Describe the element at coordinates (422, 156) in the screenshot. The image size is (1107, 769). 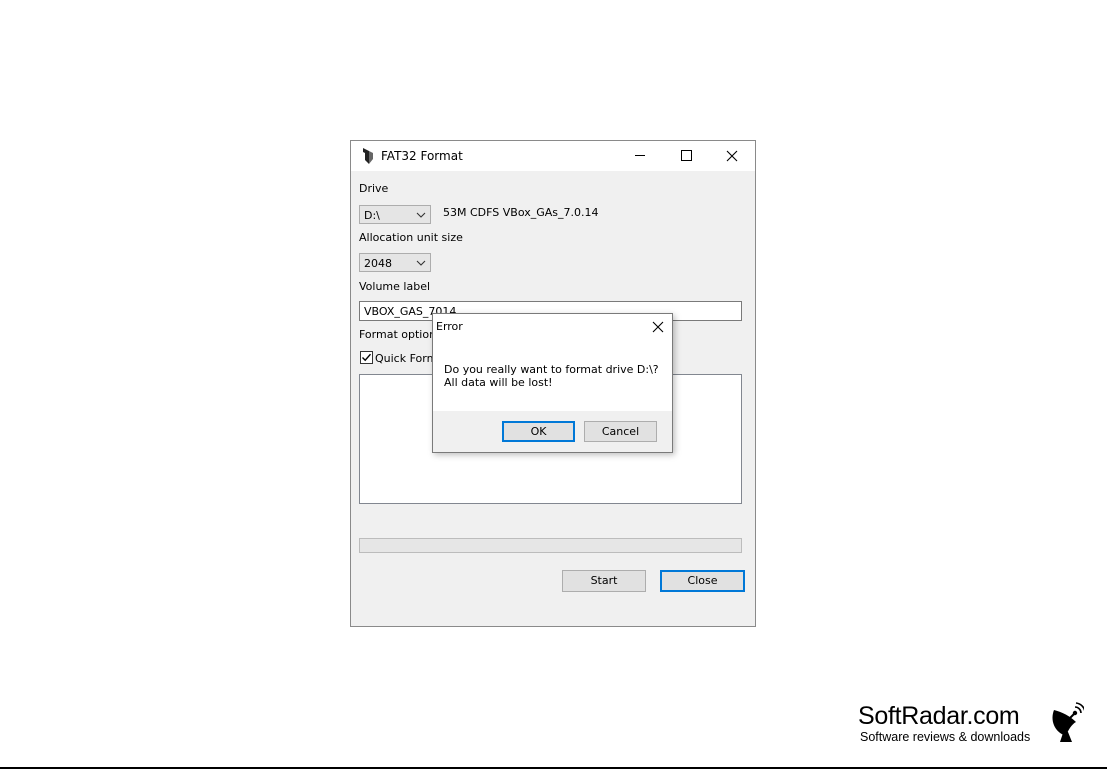
I see `window-title: FAT32 Format` at that location.